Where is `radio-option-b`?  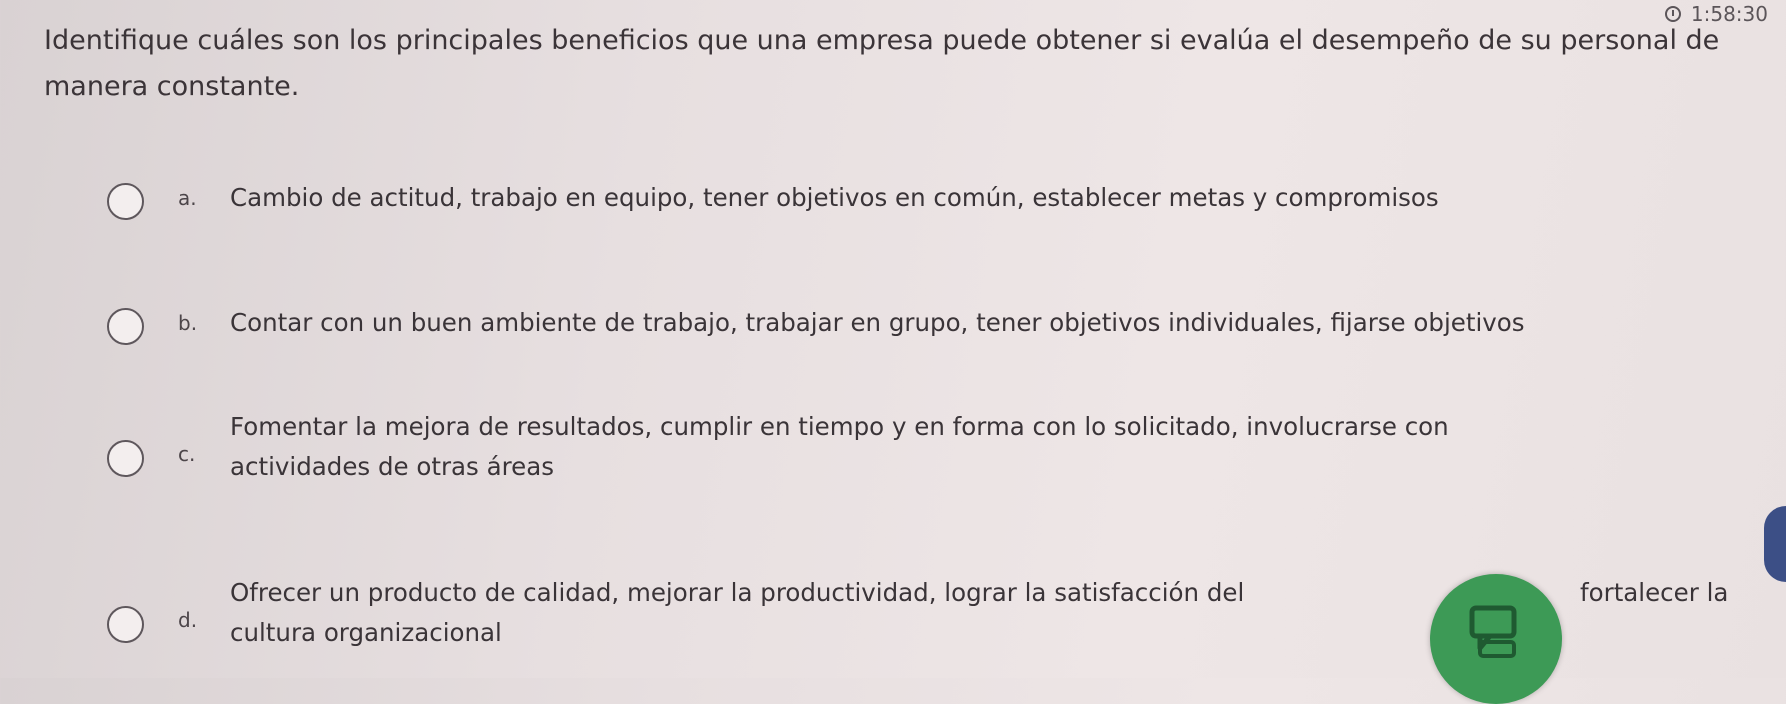
radio-option-b is located at coordinates (125, 326).